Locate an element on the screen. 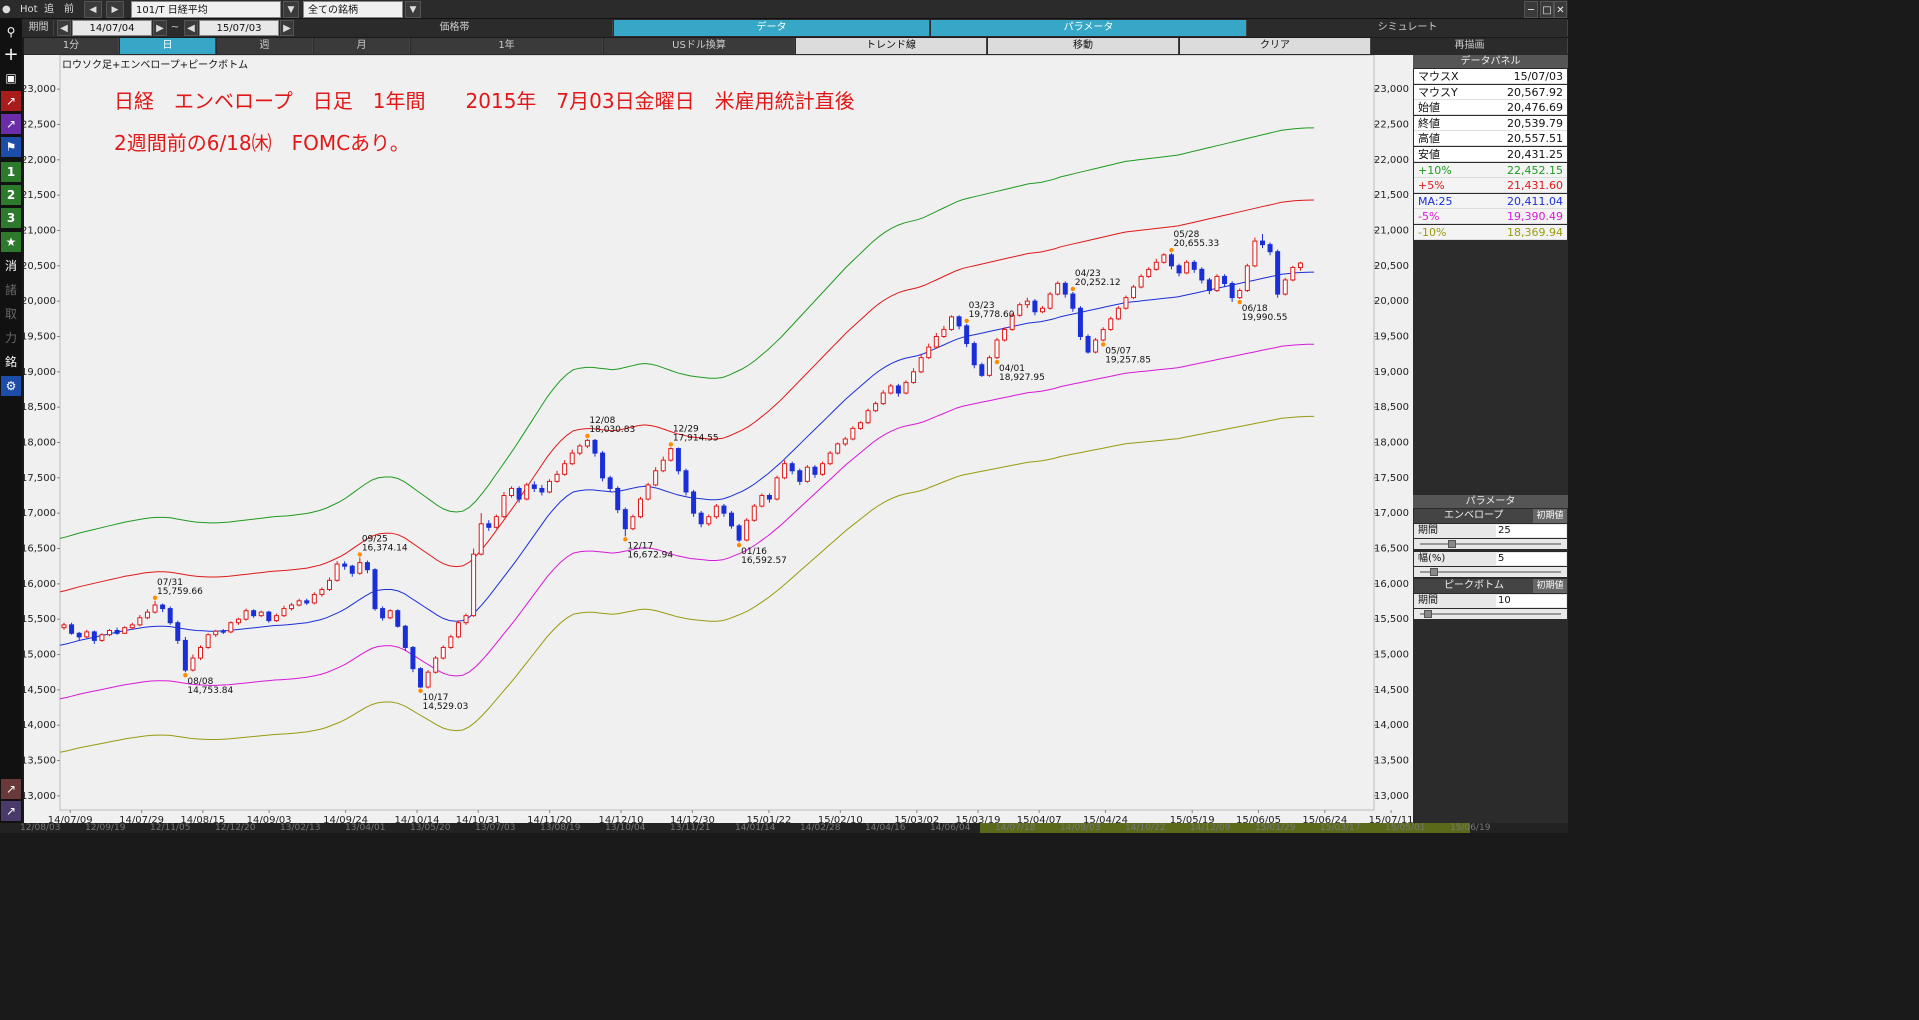 The height and width of the screenshot is (1020, 1919). mini-chart-icon: ↗ is located at coordinates (11, 789).